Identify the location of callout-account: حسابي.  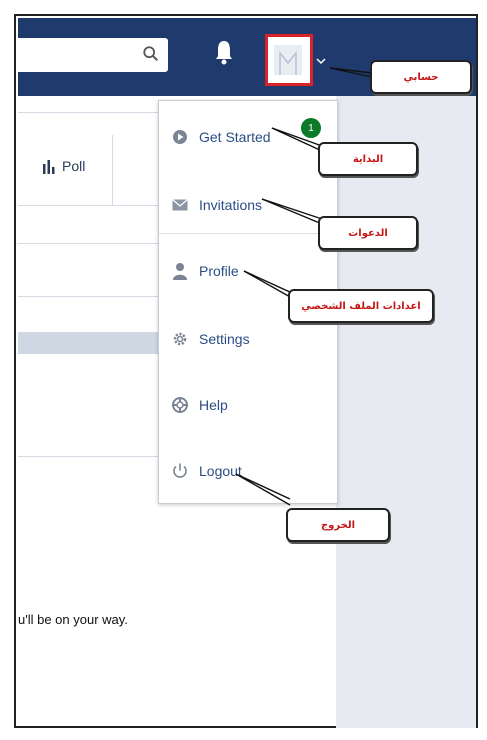
(421, 77).